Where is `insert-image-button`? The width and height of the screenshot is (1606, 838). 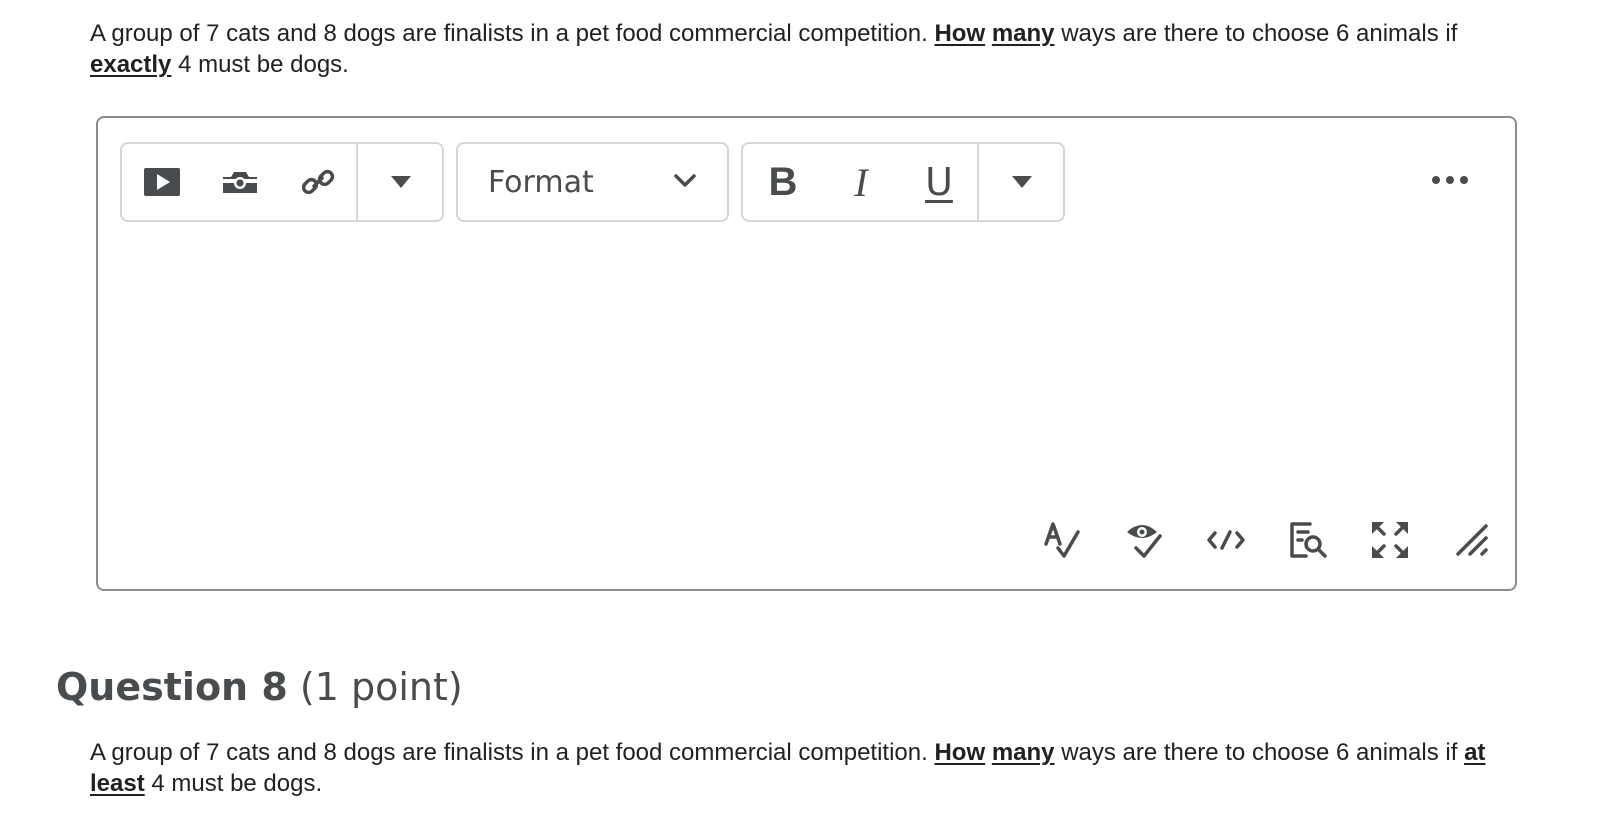
insert-image-button is located at coordinates (240, 182).